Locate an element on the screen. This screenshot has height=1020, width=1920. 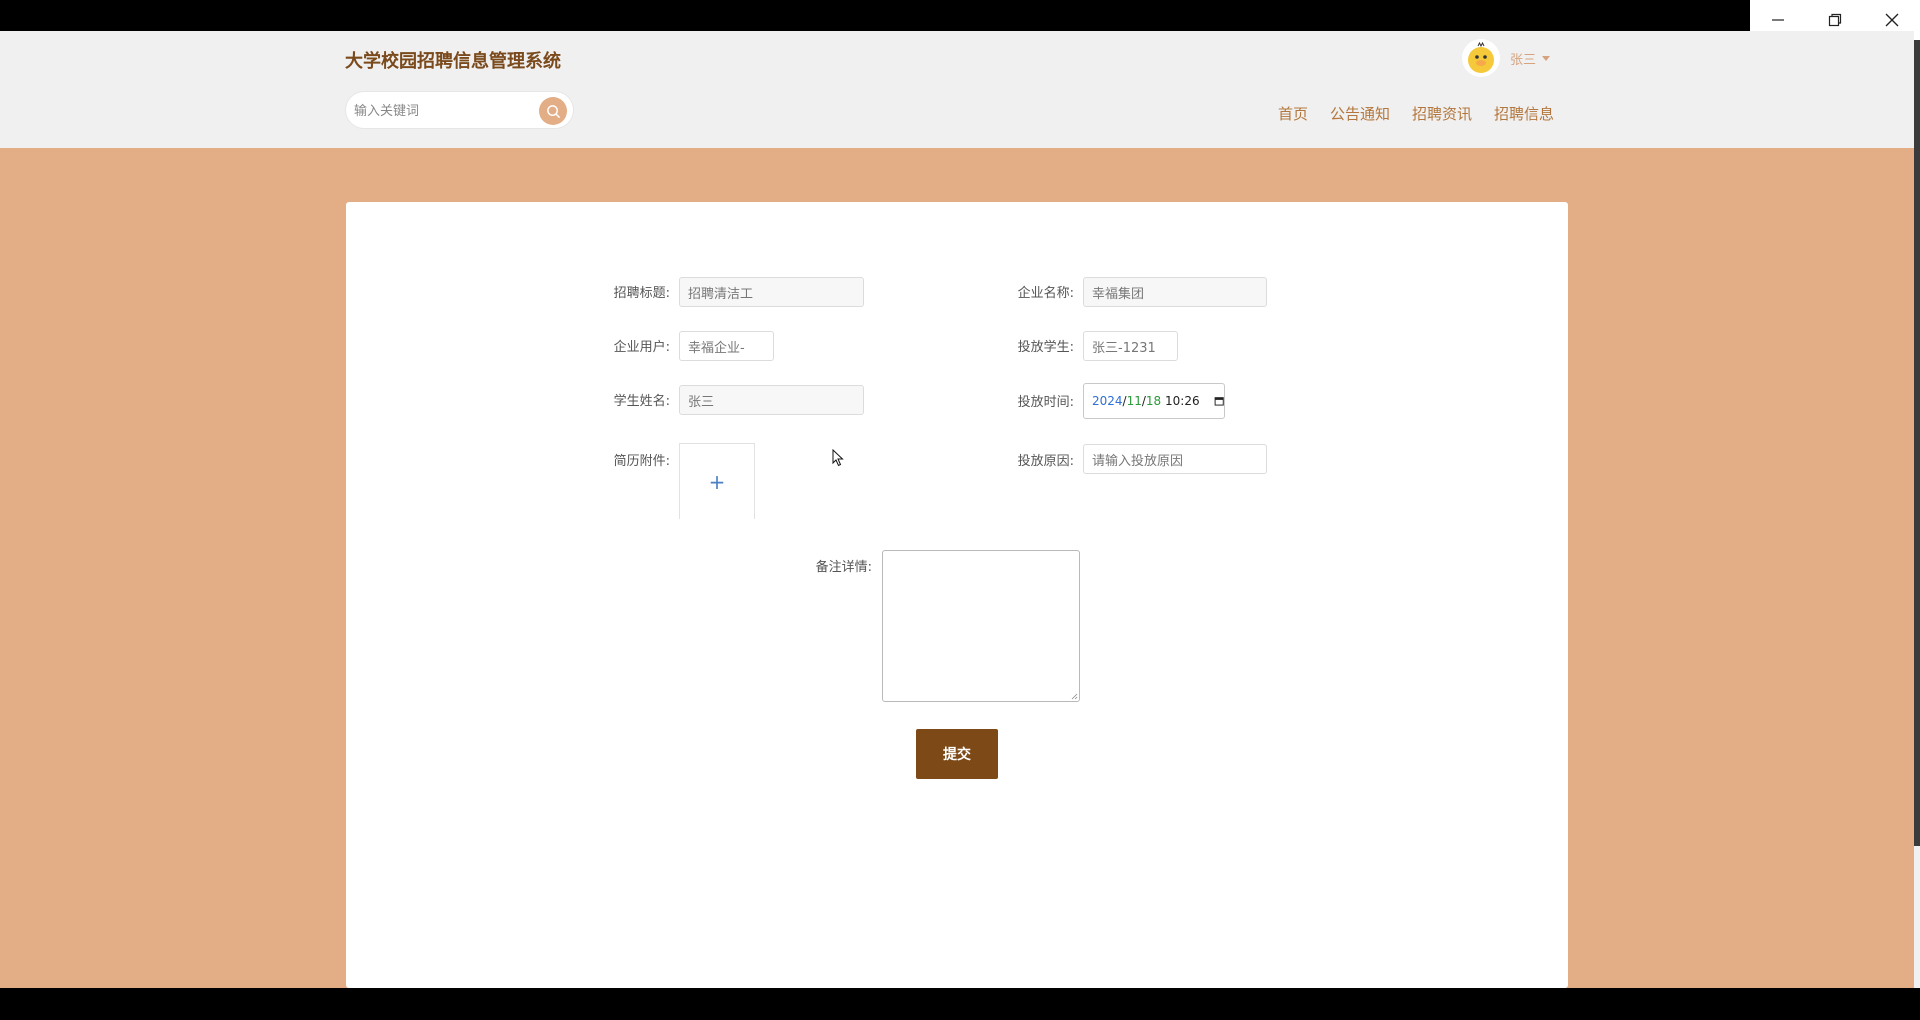
time-year: 2024 is located at coordinates (1107, 401).